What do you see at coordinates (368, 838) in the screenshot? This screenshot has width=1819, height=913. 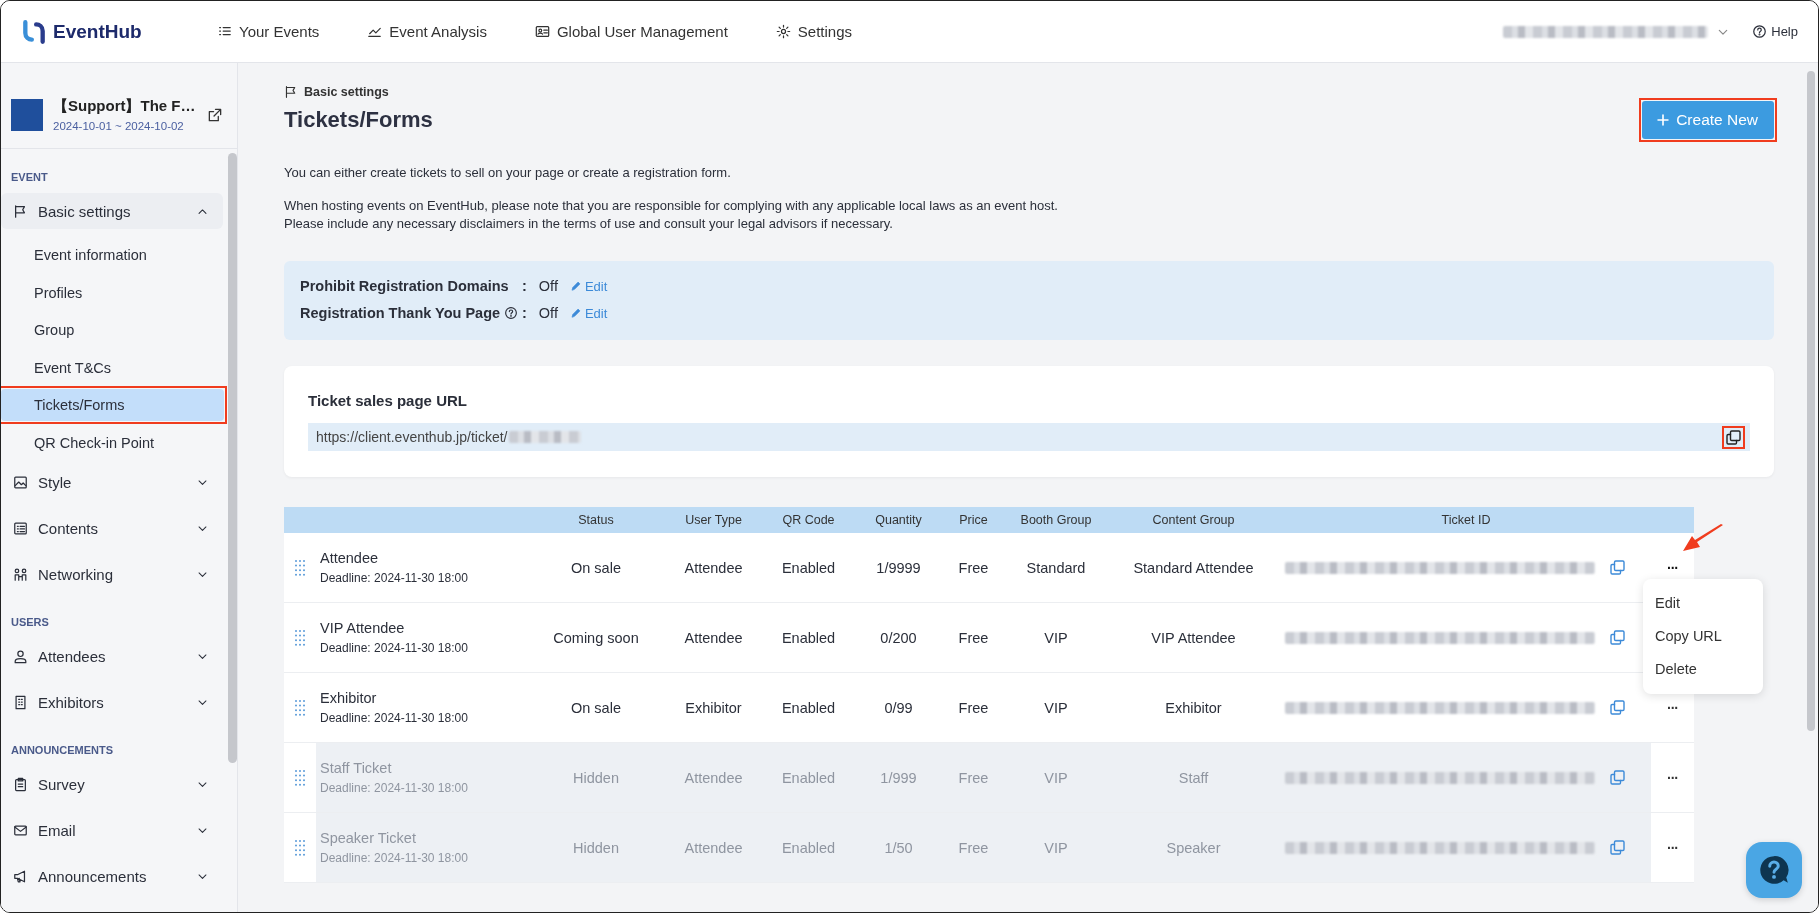 I see `ticket-name: Speaker Ticket` at bounding box center [368, 838].